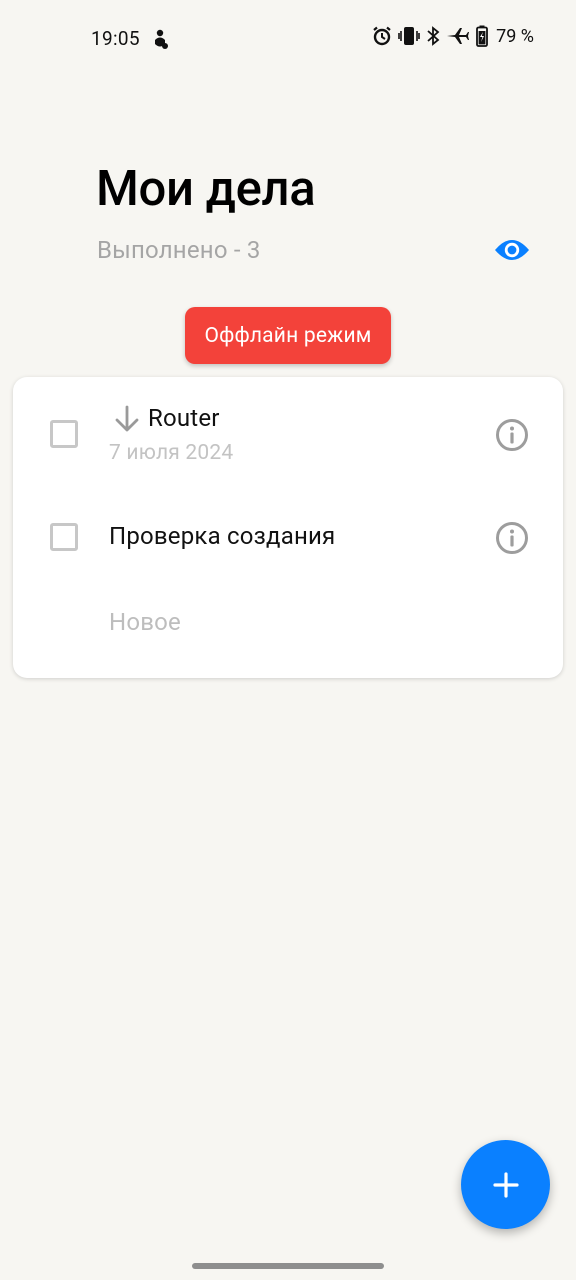  I want to click on eye-icon, so click(512, 250).